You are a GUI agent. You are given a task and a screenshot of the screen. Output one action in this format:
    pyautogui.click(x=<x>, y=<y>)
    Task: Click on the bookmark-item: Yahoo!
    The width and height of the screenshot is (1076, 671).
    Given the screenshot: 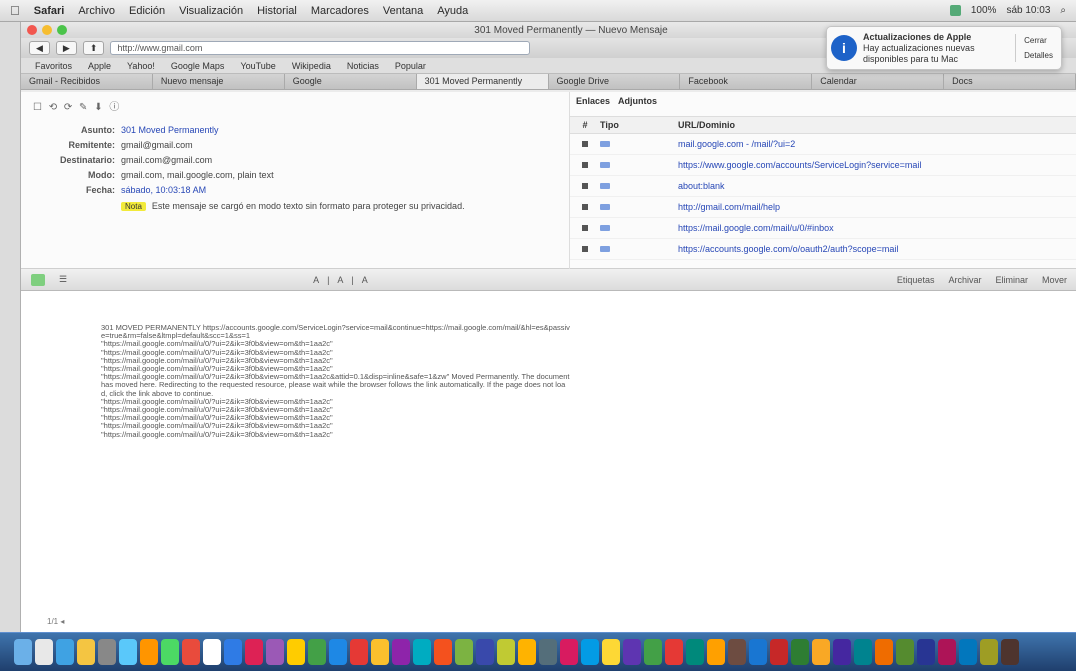 What is the action you would take?
    pyautogui.click(x=141, y=66)
    